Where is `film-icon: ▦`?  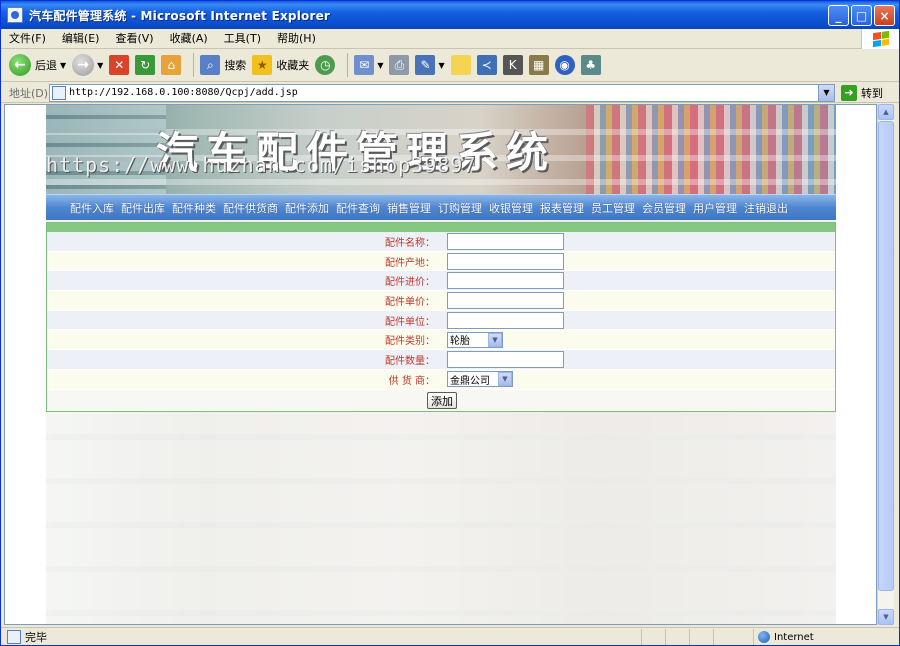 film-icon: ▦ is located at coordinates (538, 65).